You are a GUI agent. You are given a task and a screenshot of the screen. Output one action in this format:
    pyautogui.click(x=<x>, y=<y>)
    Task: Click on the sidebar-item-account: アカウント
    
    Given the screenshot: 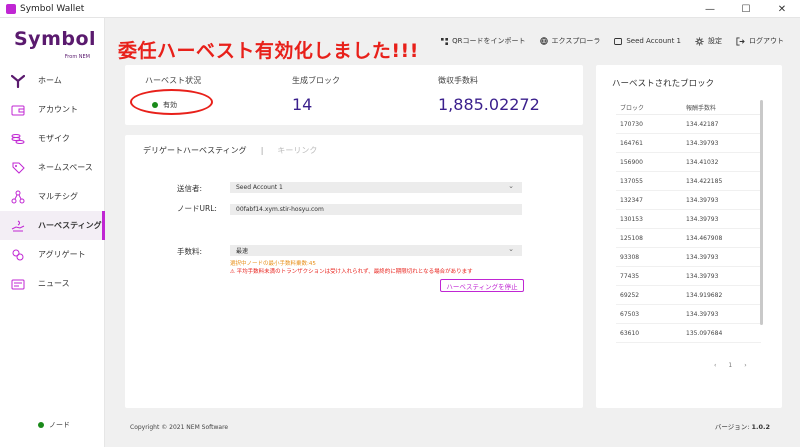 What is the action you would take?
    pyautogui.click(x=52, y=109)
    